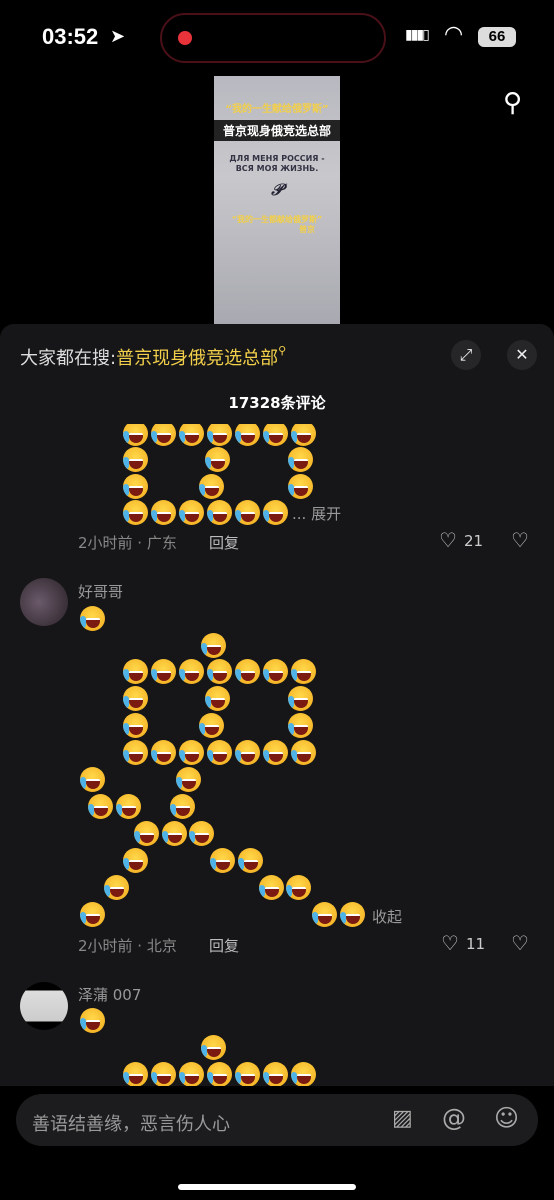 The image size is (554, 1200). What do you see at coordinates (267, 1187) in the screenshot?
I see `home-indicator` at bounding box center [267, 1187].